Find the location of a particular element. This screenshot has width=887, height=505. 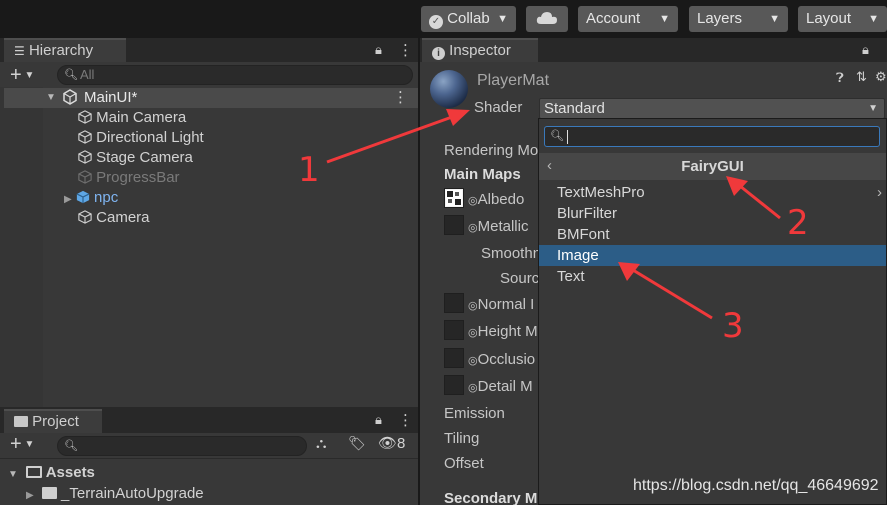

source-label: Sourc is located at coordinates (520, 278).